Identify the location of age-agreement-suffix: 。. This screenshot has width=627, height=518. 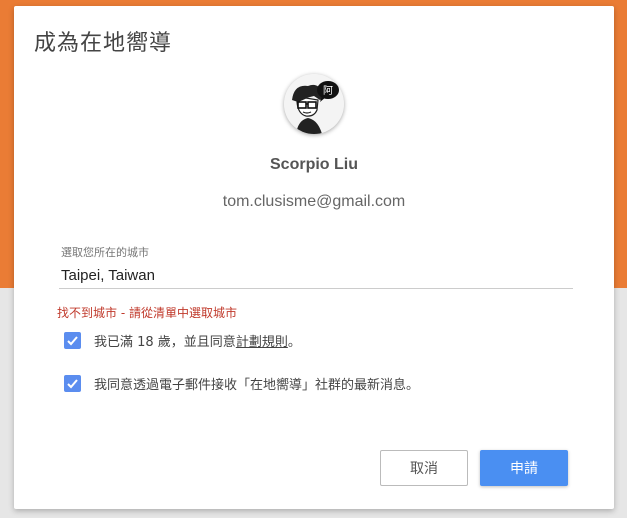
(294, 342).